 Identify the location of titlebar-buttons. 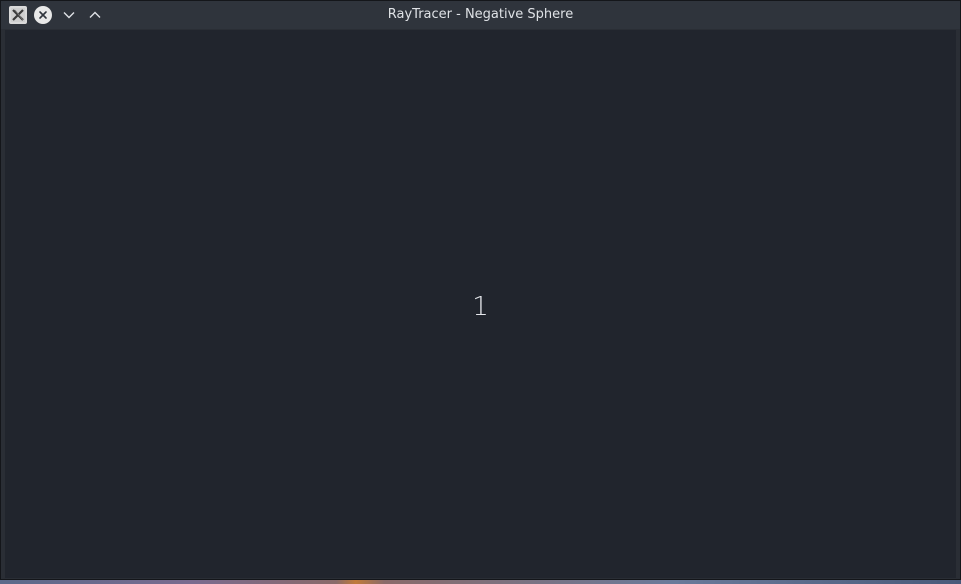
(57, 15).